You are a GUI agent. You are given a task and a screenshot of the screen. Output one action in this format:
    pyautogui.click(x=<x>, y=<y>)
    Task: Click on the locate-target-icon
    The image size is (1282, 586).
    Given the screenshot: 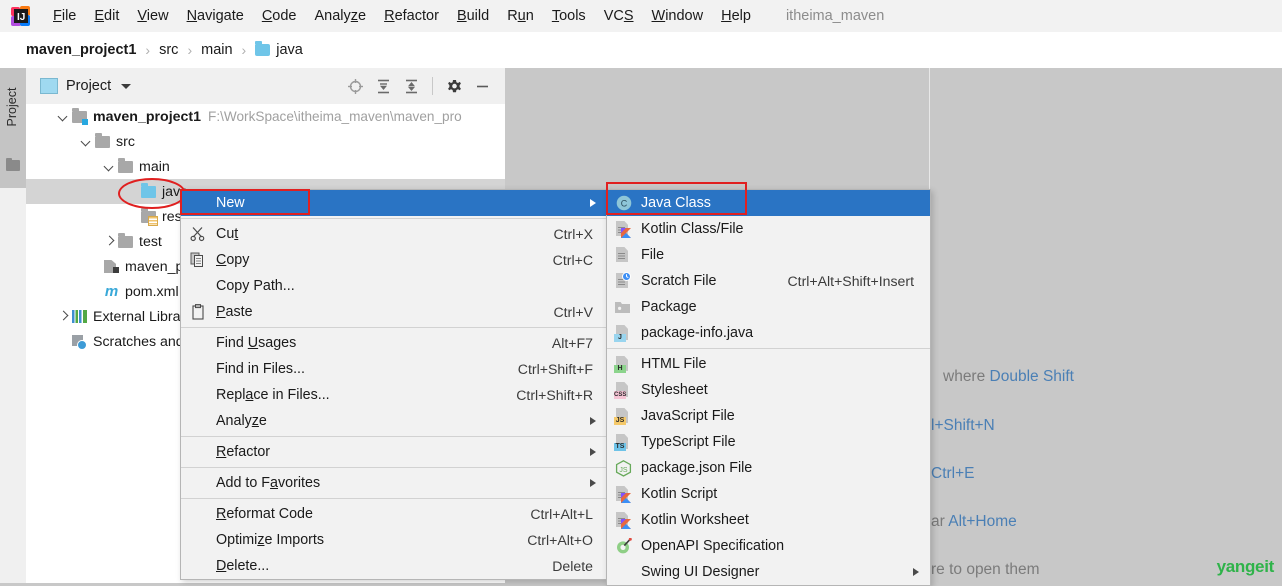 What is the action you would take?
    pyautogui.click(x=355, y=86)
    